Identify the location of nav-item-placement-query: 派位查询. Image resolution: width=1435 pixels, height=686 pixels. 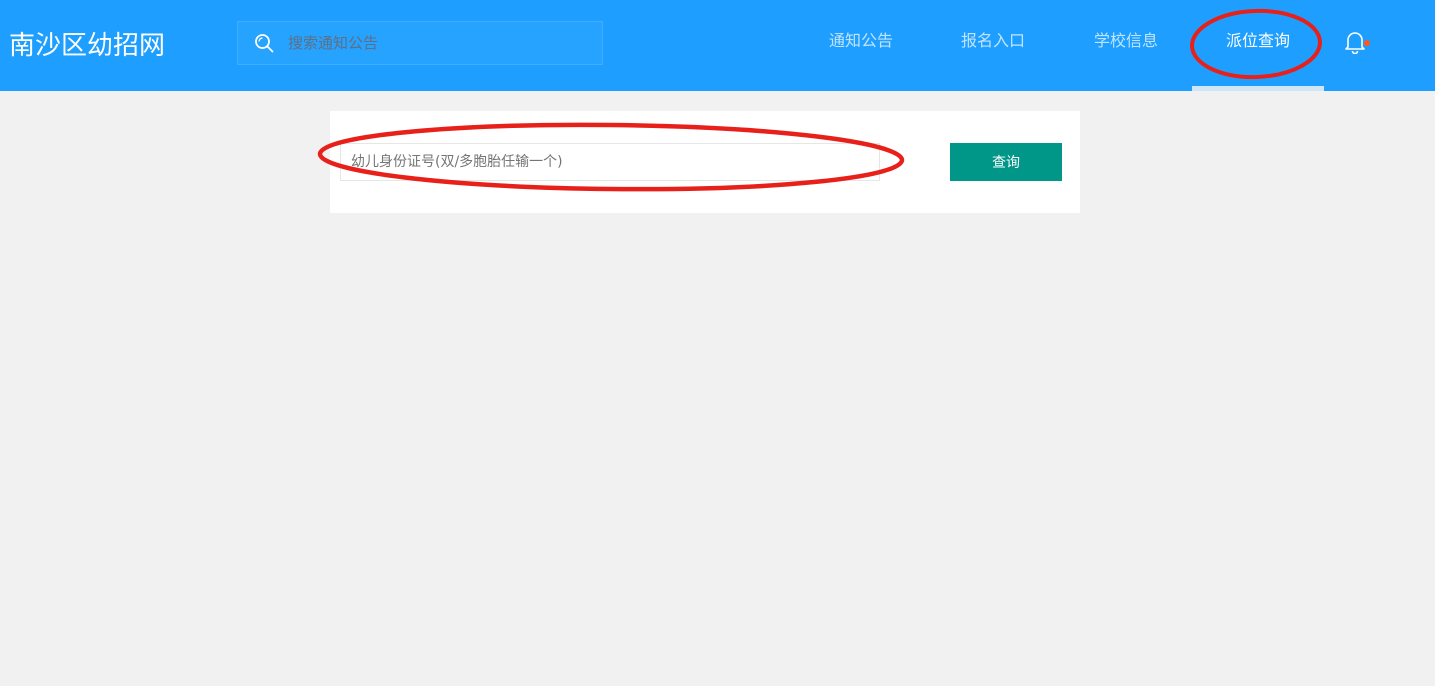
(1258, 45).